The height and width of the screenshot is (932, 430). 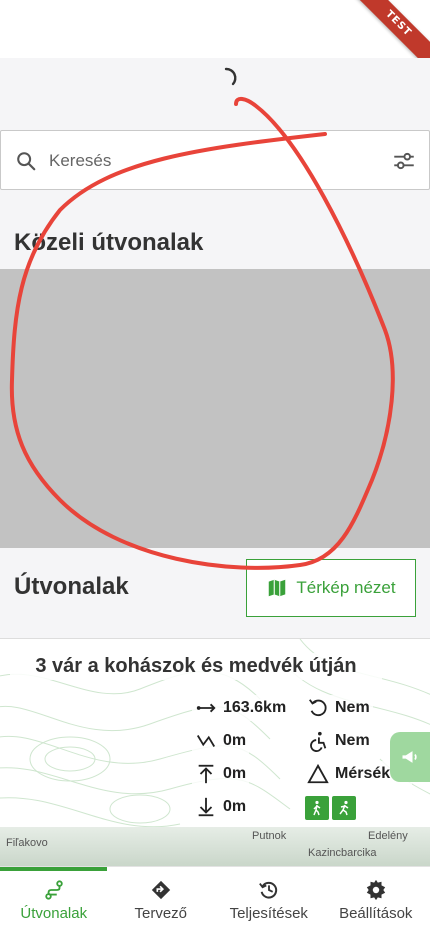 What do you see at coordinates (404, 161) in the screenshot?
I see `tune-icon` at bounding box center [404, 161].